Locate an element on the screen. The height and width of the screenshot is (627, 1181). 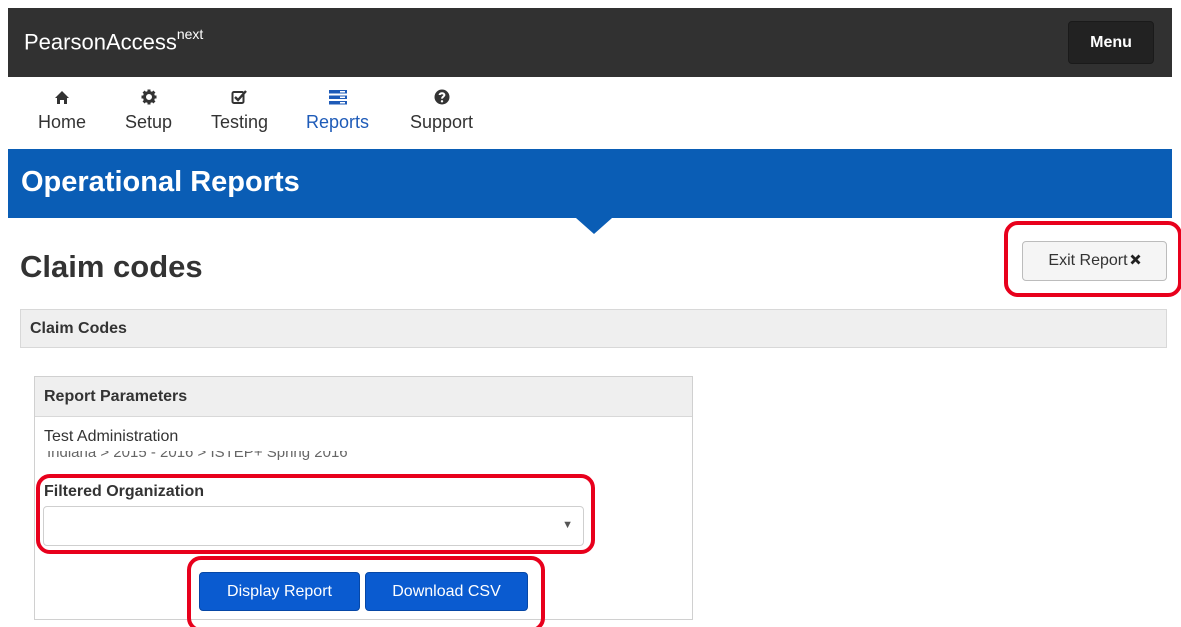
brand-logo: PearsonAccessnext is located at coordinates (114, 40).